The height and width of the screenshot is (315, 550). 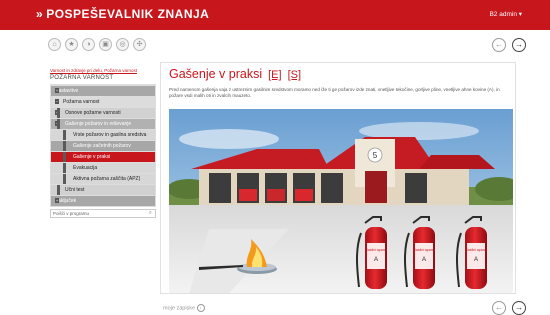 I want to click on extinguisher-label-3: Gasilni aparat, so click(x=476, y=250).